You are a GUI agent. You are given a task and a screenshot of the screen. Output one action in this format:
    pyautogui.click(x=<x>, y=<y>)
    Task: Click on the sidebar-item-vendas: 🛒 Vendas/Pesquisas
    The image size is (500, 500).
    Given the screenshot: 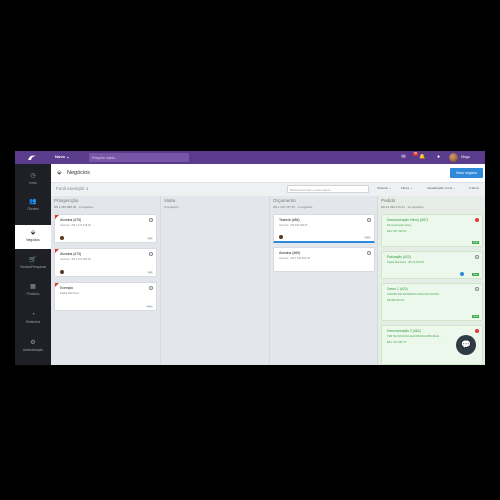 What is the action you would take?
    pyautogui.click(x=33, y=264)
    